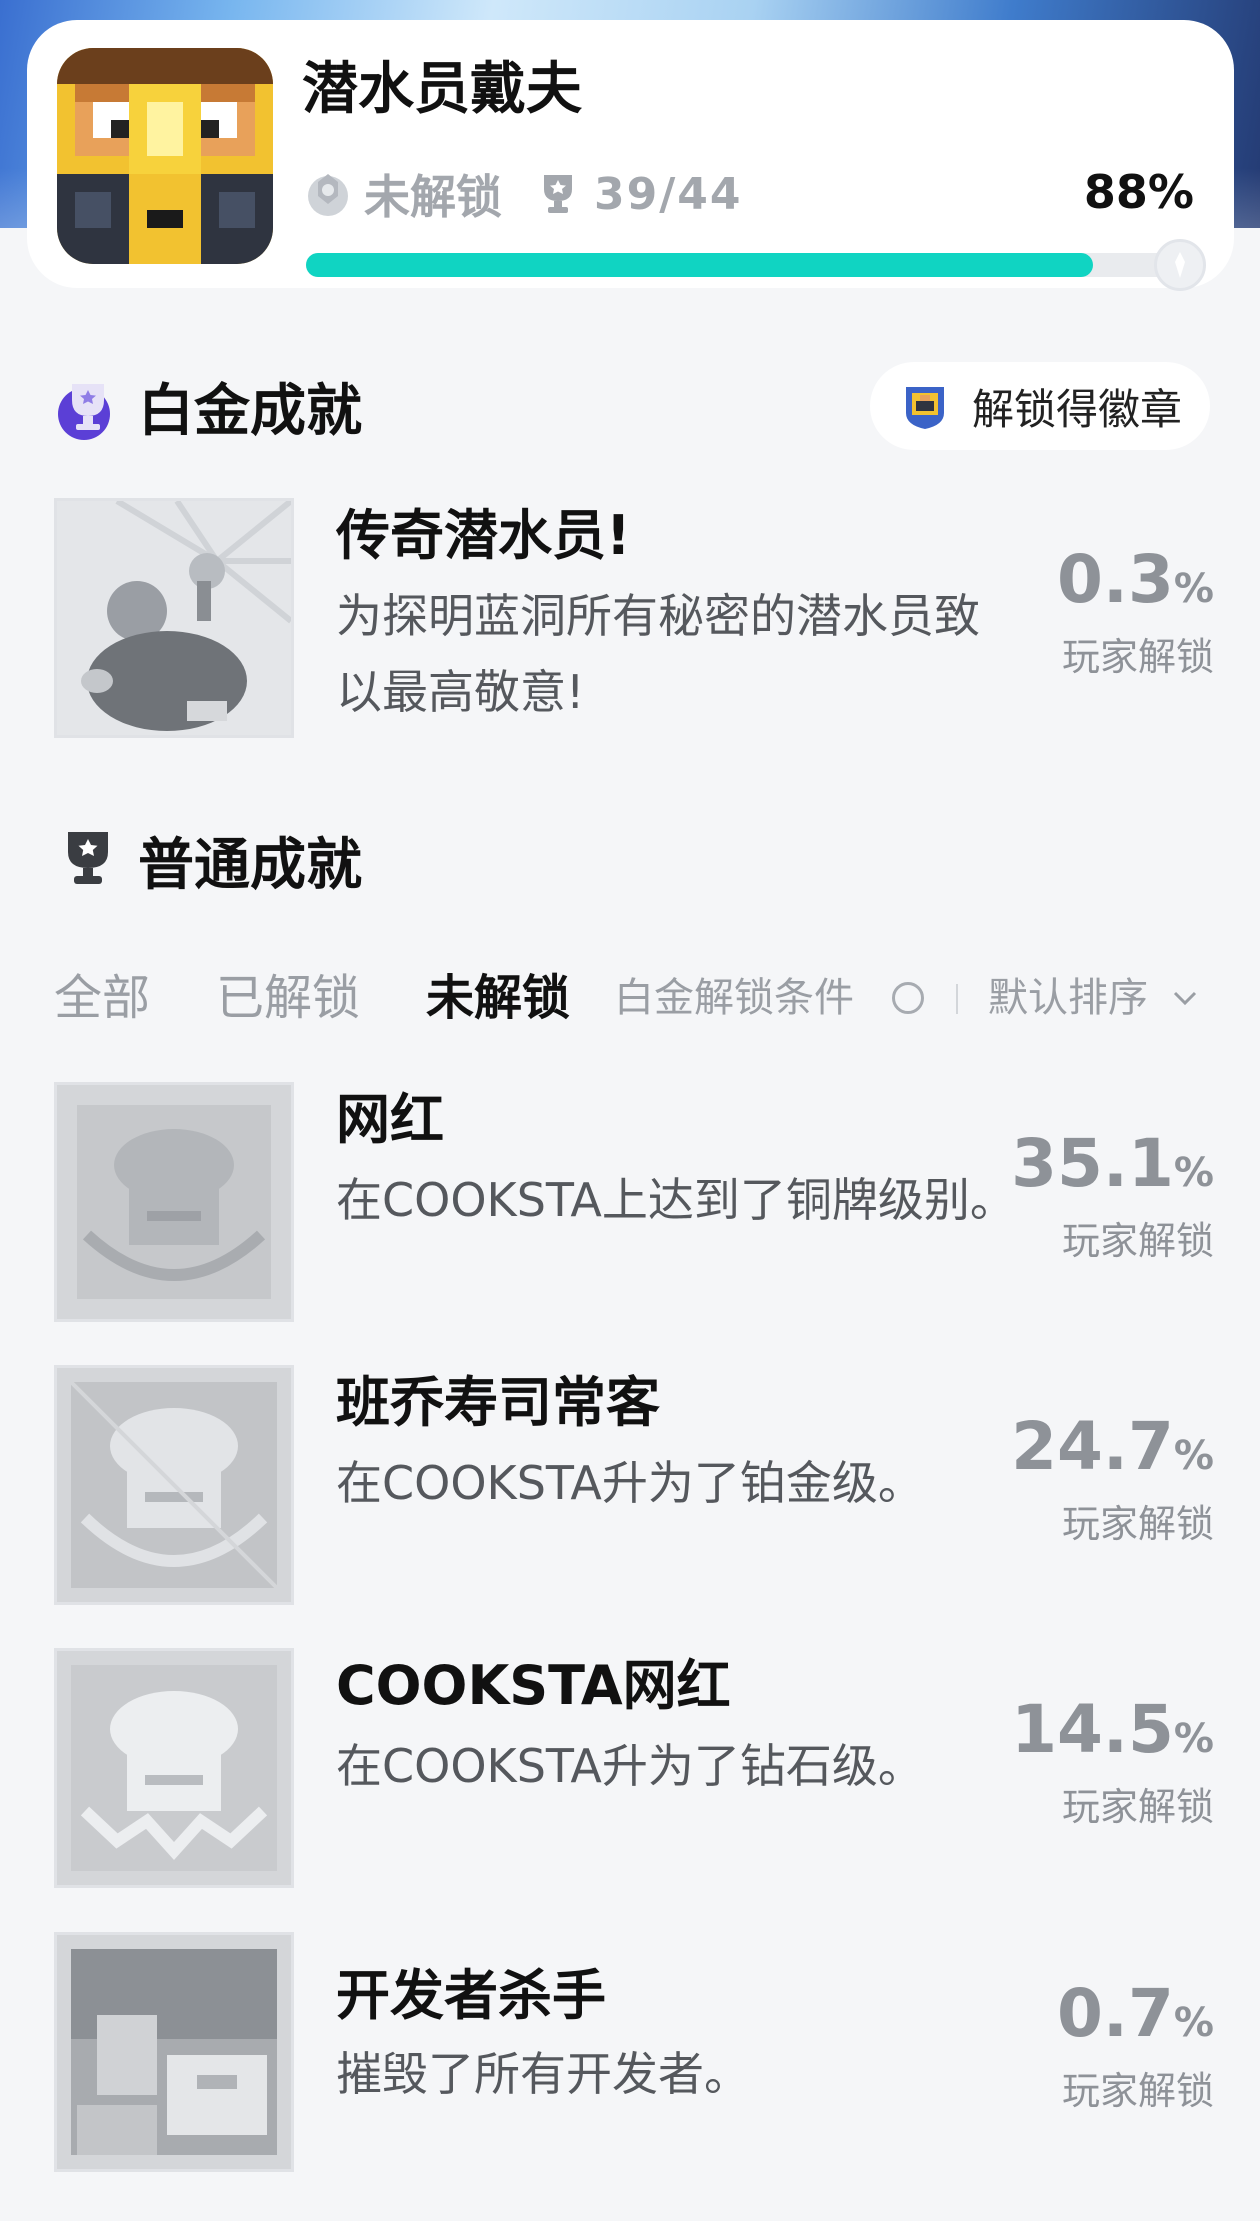  I want to click on unlock-percent: 35.1%, so click(1112, 1163).